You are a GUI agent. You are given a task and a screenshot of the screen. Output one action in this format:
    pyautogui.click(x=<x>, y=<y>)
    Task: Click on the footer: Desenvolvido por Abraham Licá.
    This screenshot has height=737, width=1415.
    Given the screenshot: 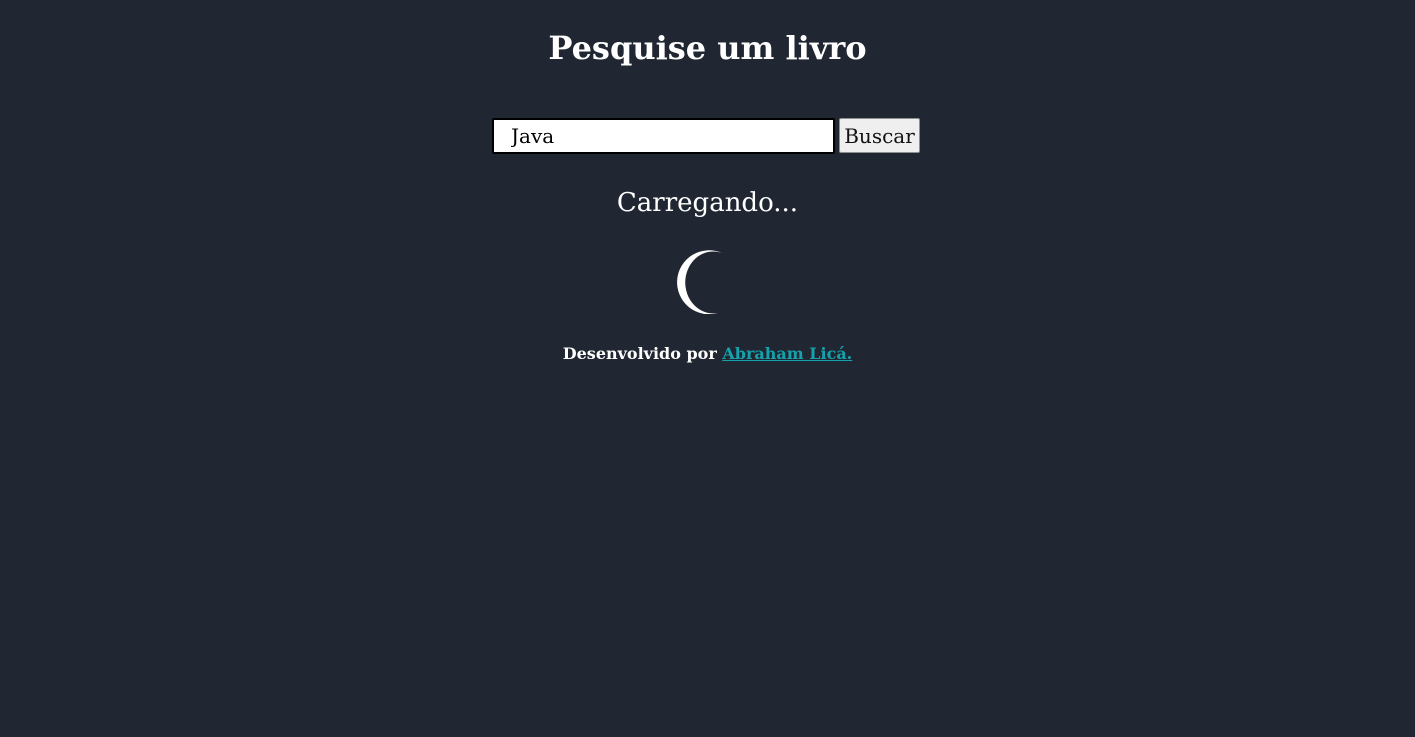 What is the action you would take?
    pyautogui.click(x=707, y=354)
    